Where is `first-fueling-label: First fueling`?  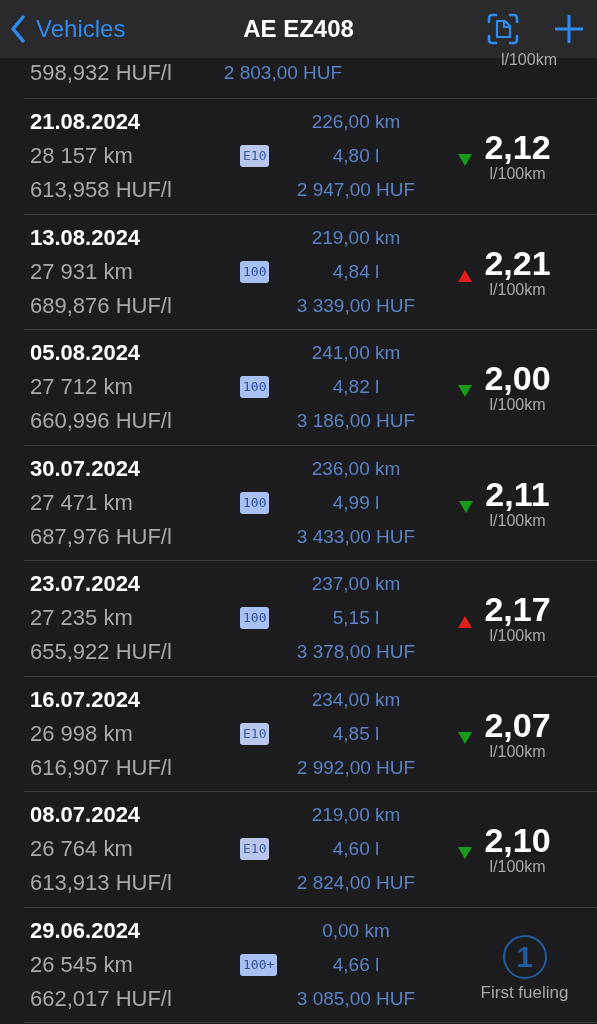
first-fueling-label: First fueling is located at coordinates (524, 992).